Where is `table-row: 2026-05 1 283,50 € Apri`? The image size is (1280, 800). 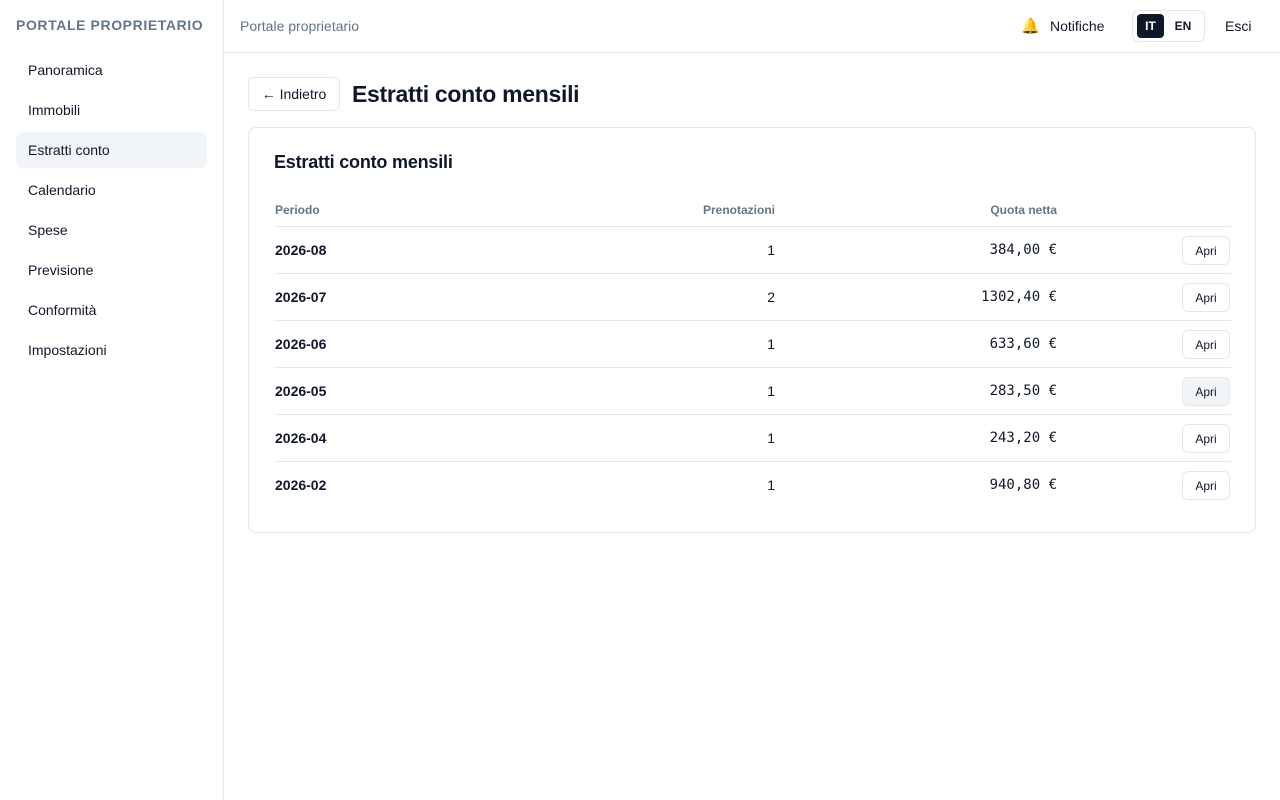
table-row: 2026-05 1 283,50 € Apri is located at coordinates (752, 391).